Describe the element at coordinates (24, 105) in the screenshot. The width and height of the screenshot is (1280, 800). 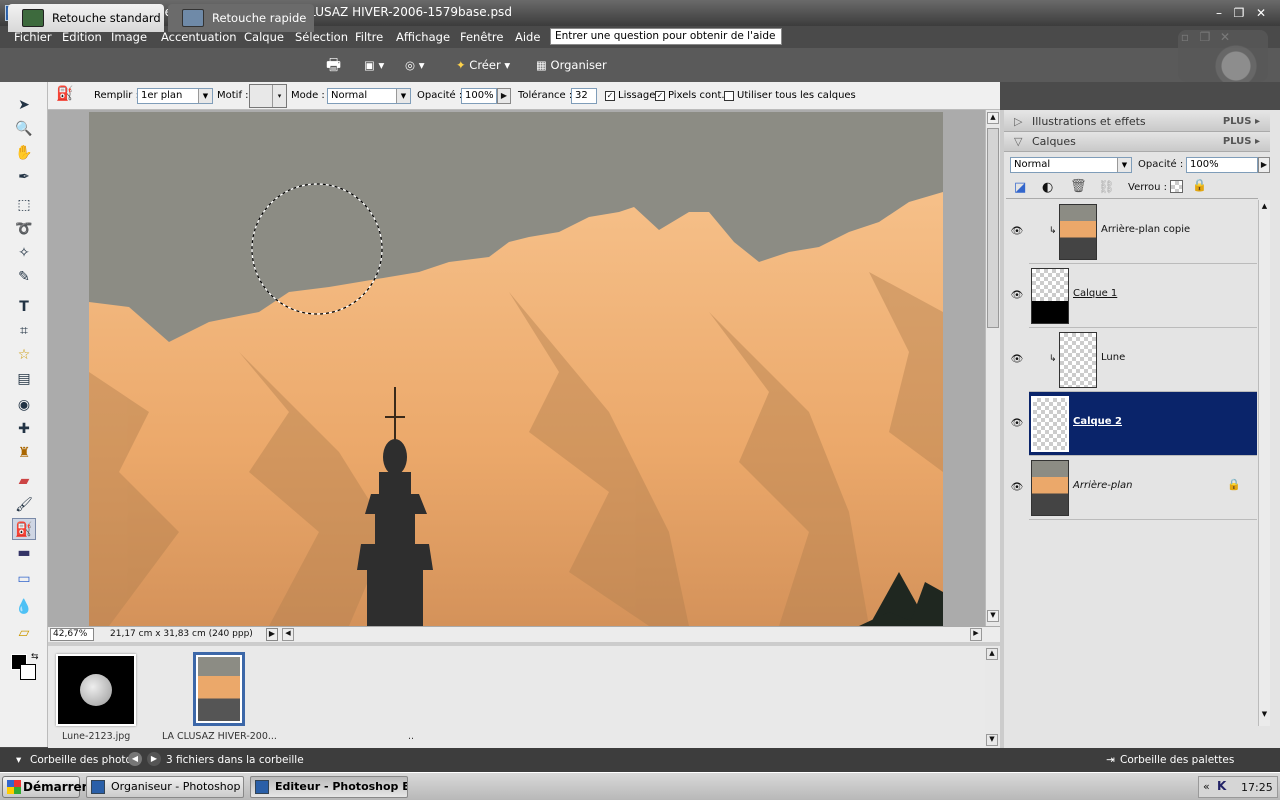
I see `move-tool-icon: ➤` at that location.